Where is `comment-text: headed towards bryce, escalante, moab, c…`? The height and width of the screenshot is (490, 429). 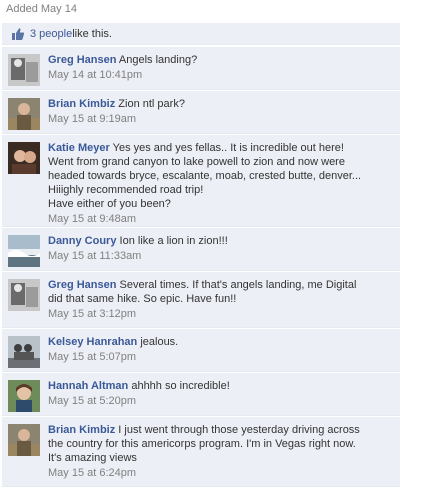 comment-text: headed towards bryce, escalante, moab, c… is located at coordinates (205, 176).